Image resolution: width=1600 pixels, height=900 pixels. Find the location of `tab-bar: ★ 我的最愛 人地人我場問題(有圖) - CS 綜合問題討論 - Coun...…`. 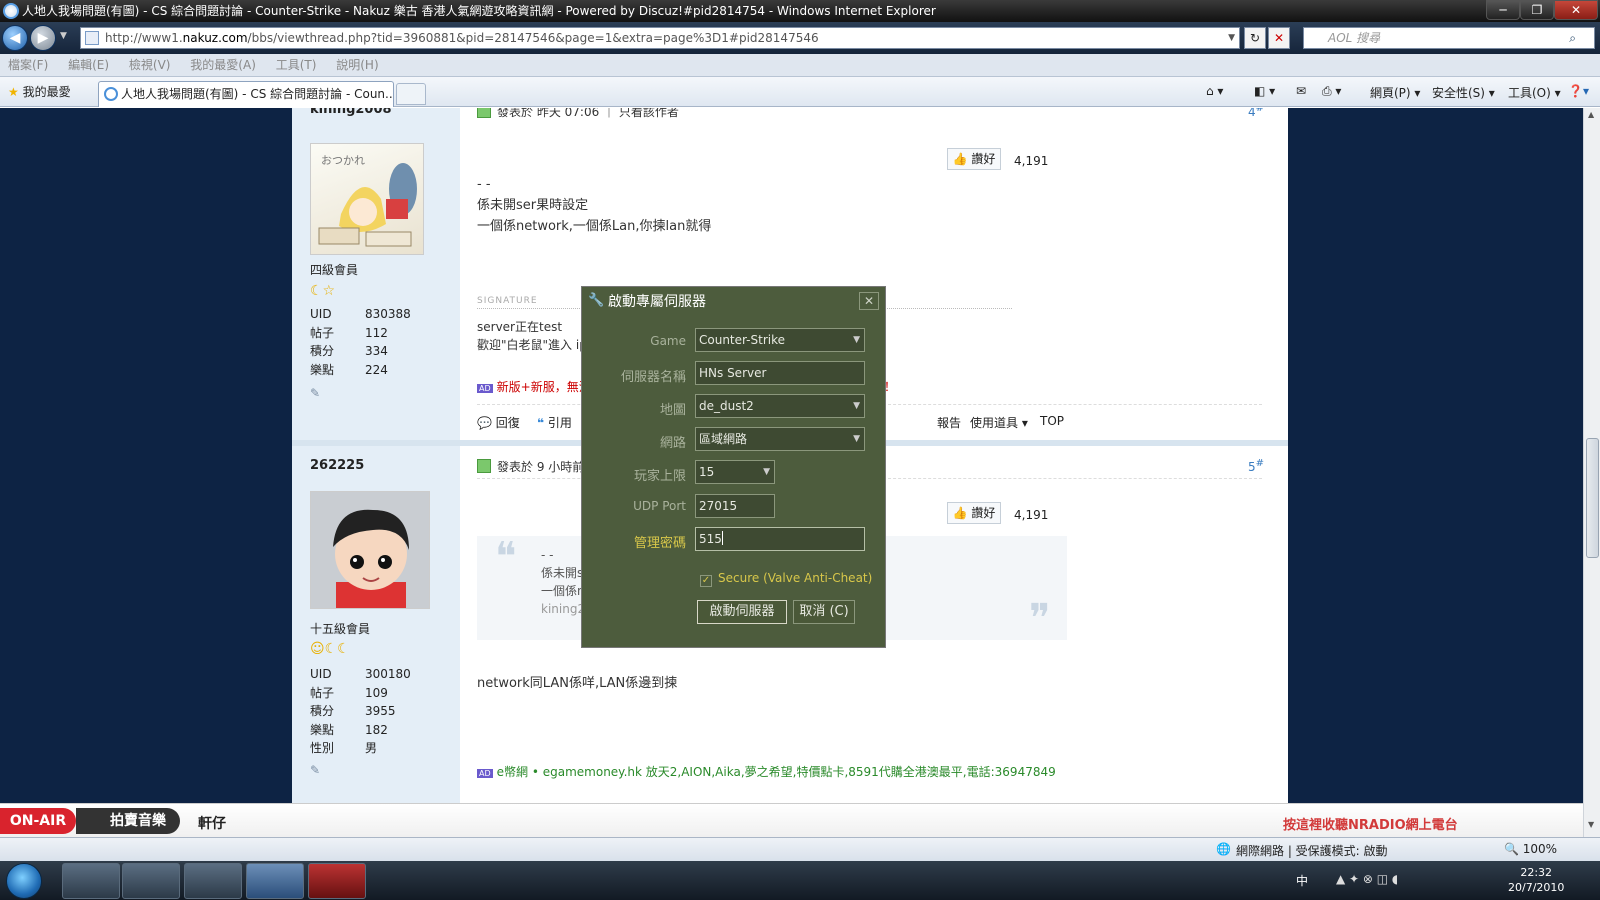

tab-bar: ★ 我的最愛 人地人我場問題(有圖) - CS 綜合問題討論 - Coun...… is located at coordinates (800, 92).